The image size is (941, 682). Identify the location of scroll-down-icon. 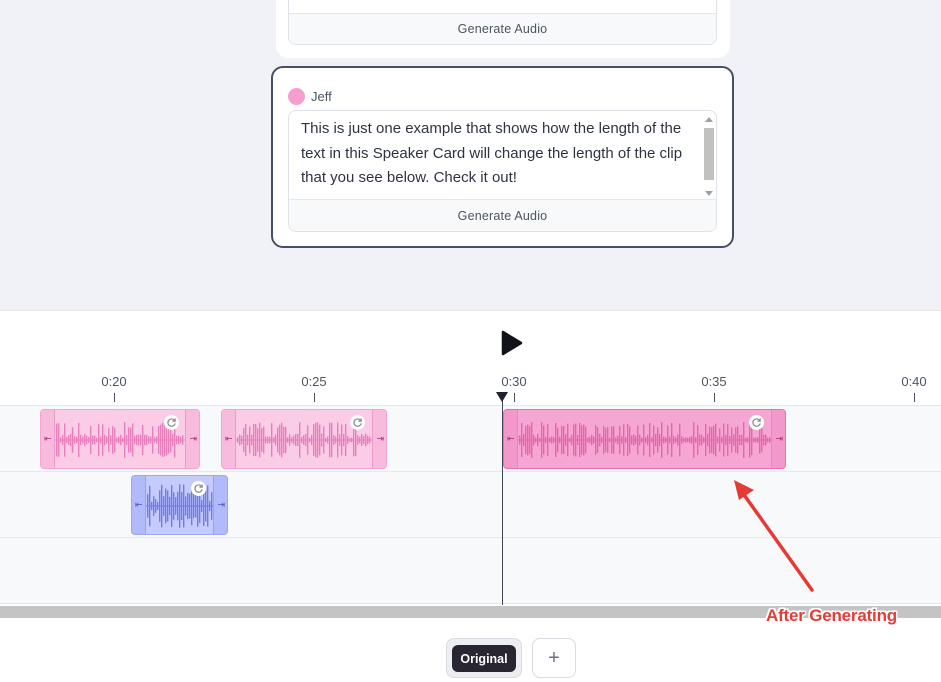
(709, 193).